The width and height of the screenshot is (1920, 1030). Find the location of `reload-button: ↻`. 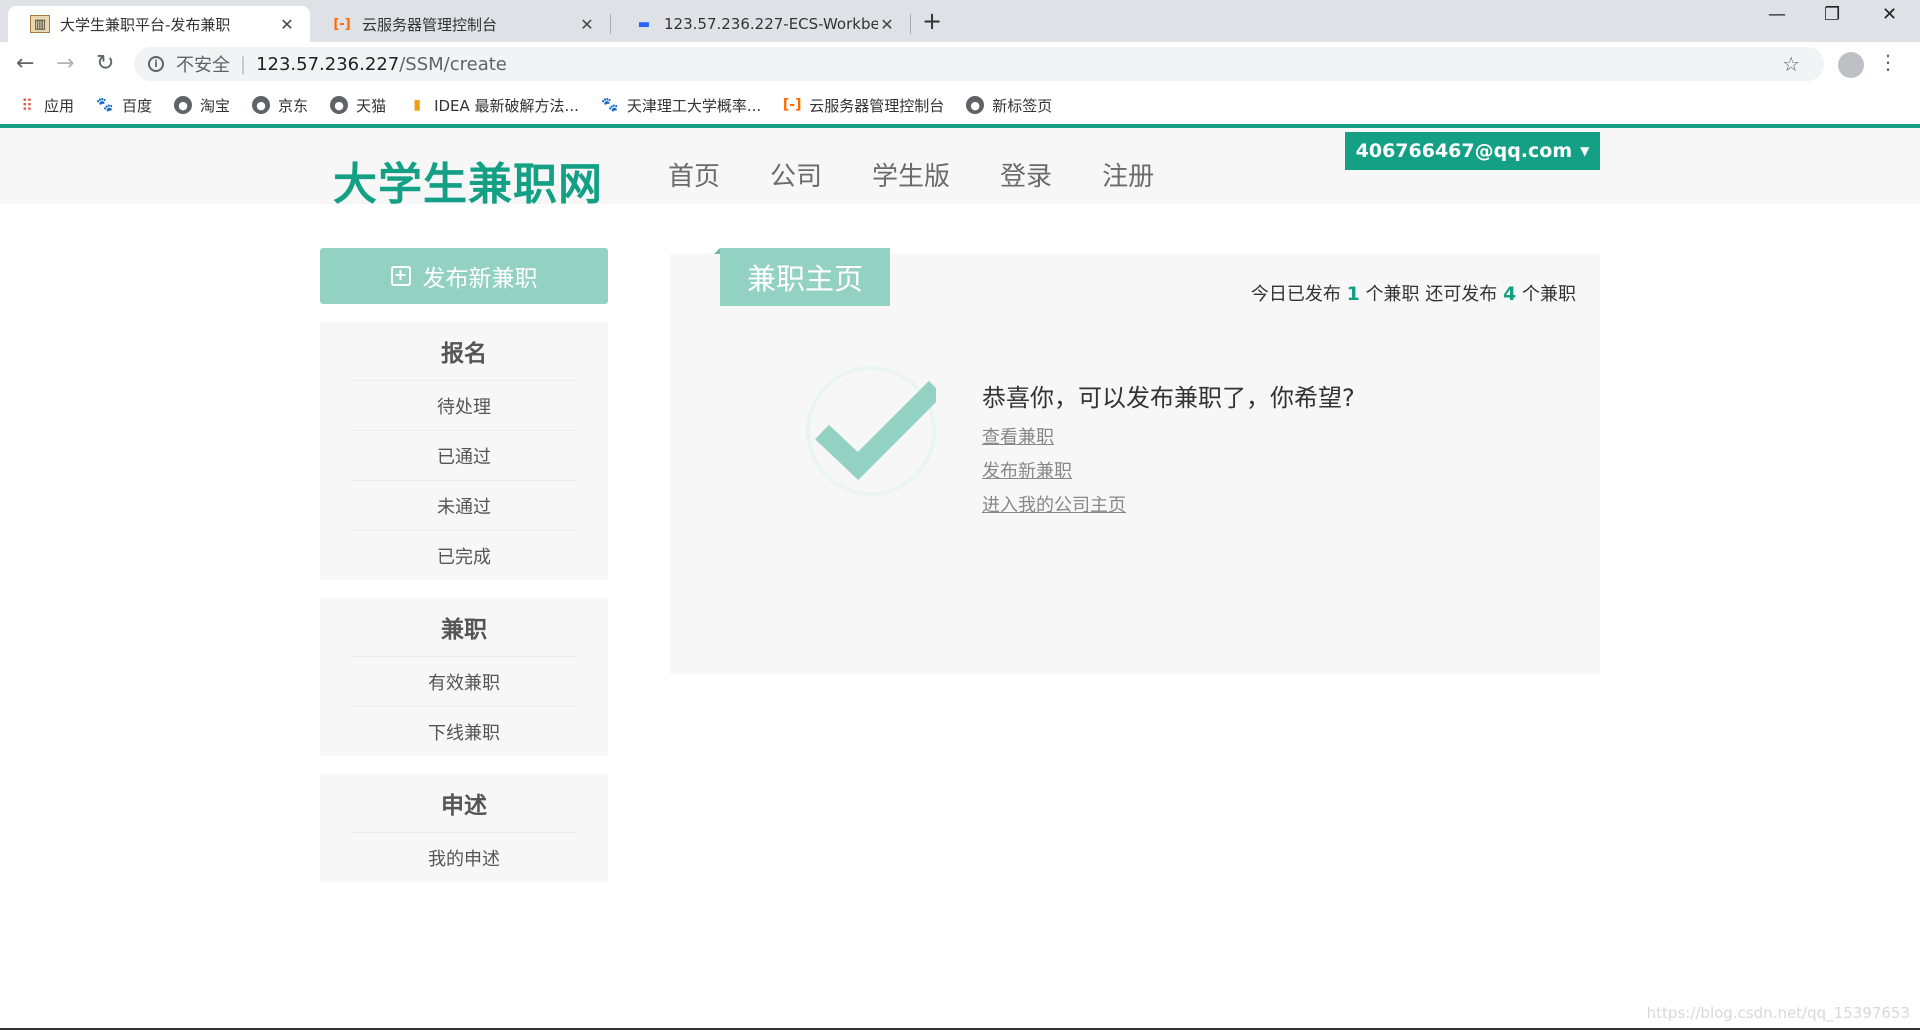

reload-button: ↻ is located at coordinates (105, 64).